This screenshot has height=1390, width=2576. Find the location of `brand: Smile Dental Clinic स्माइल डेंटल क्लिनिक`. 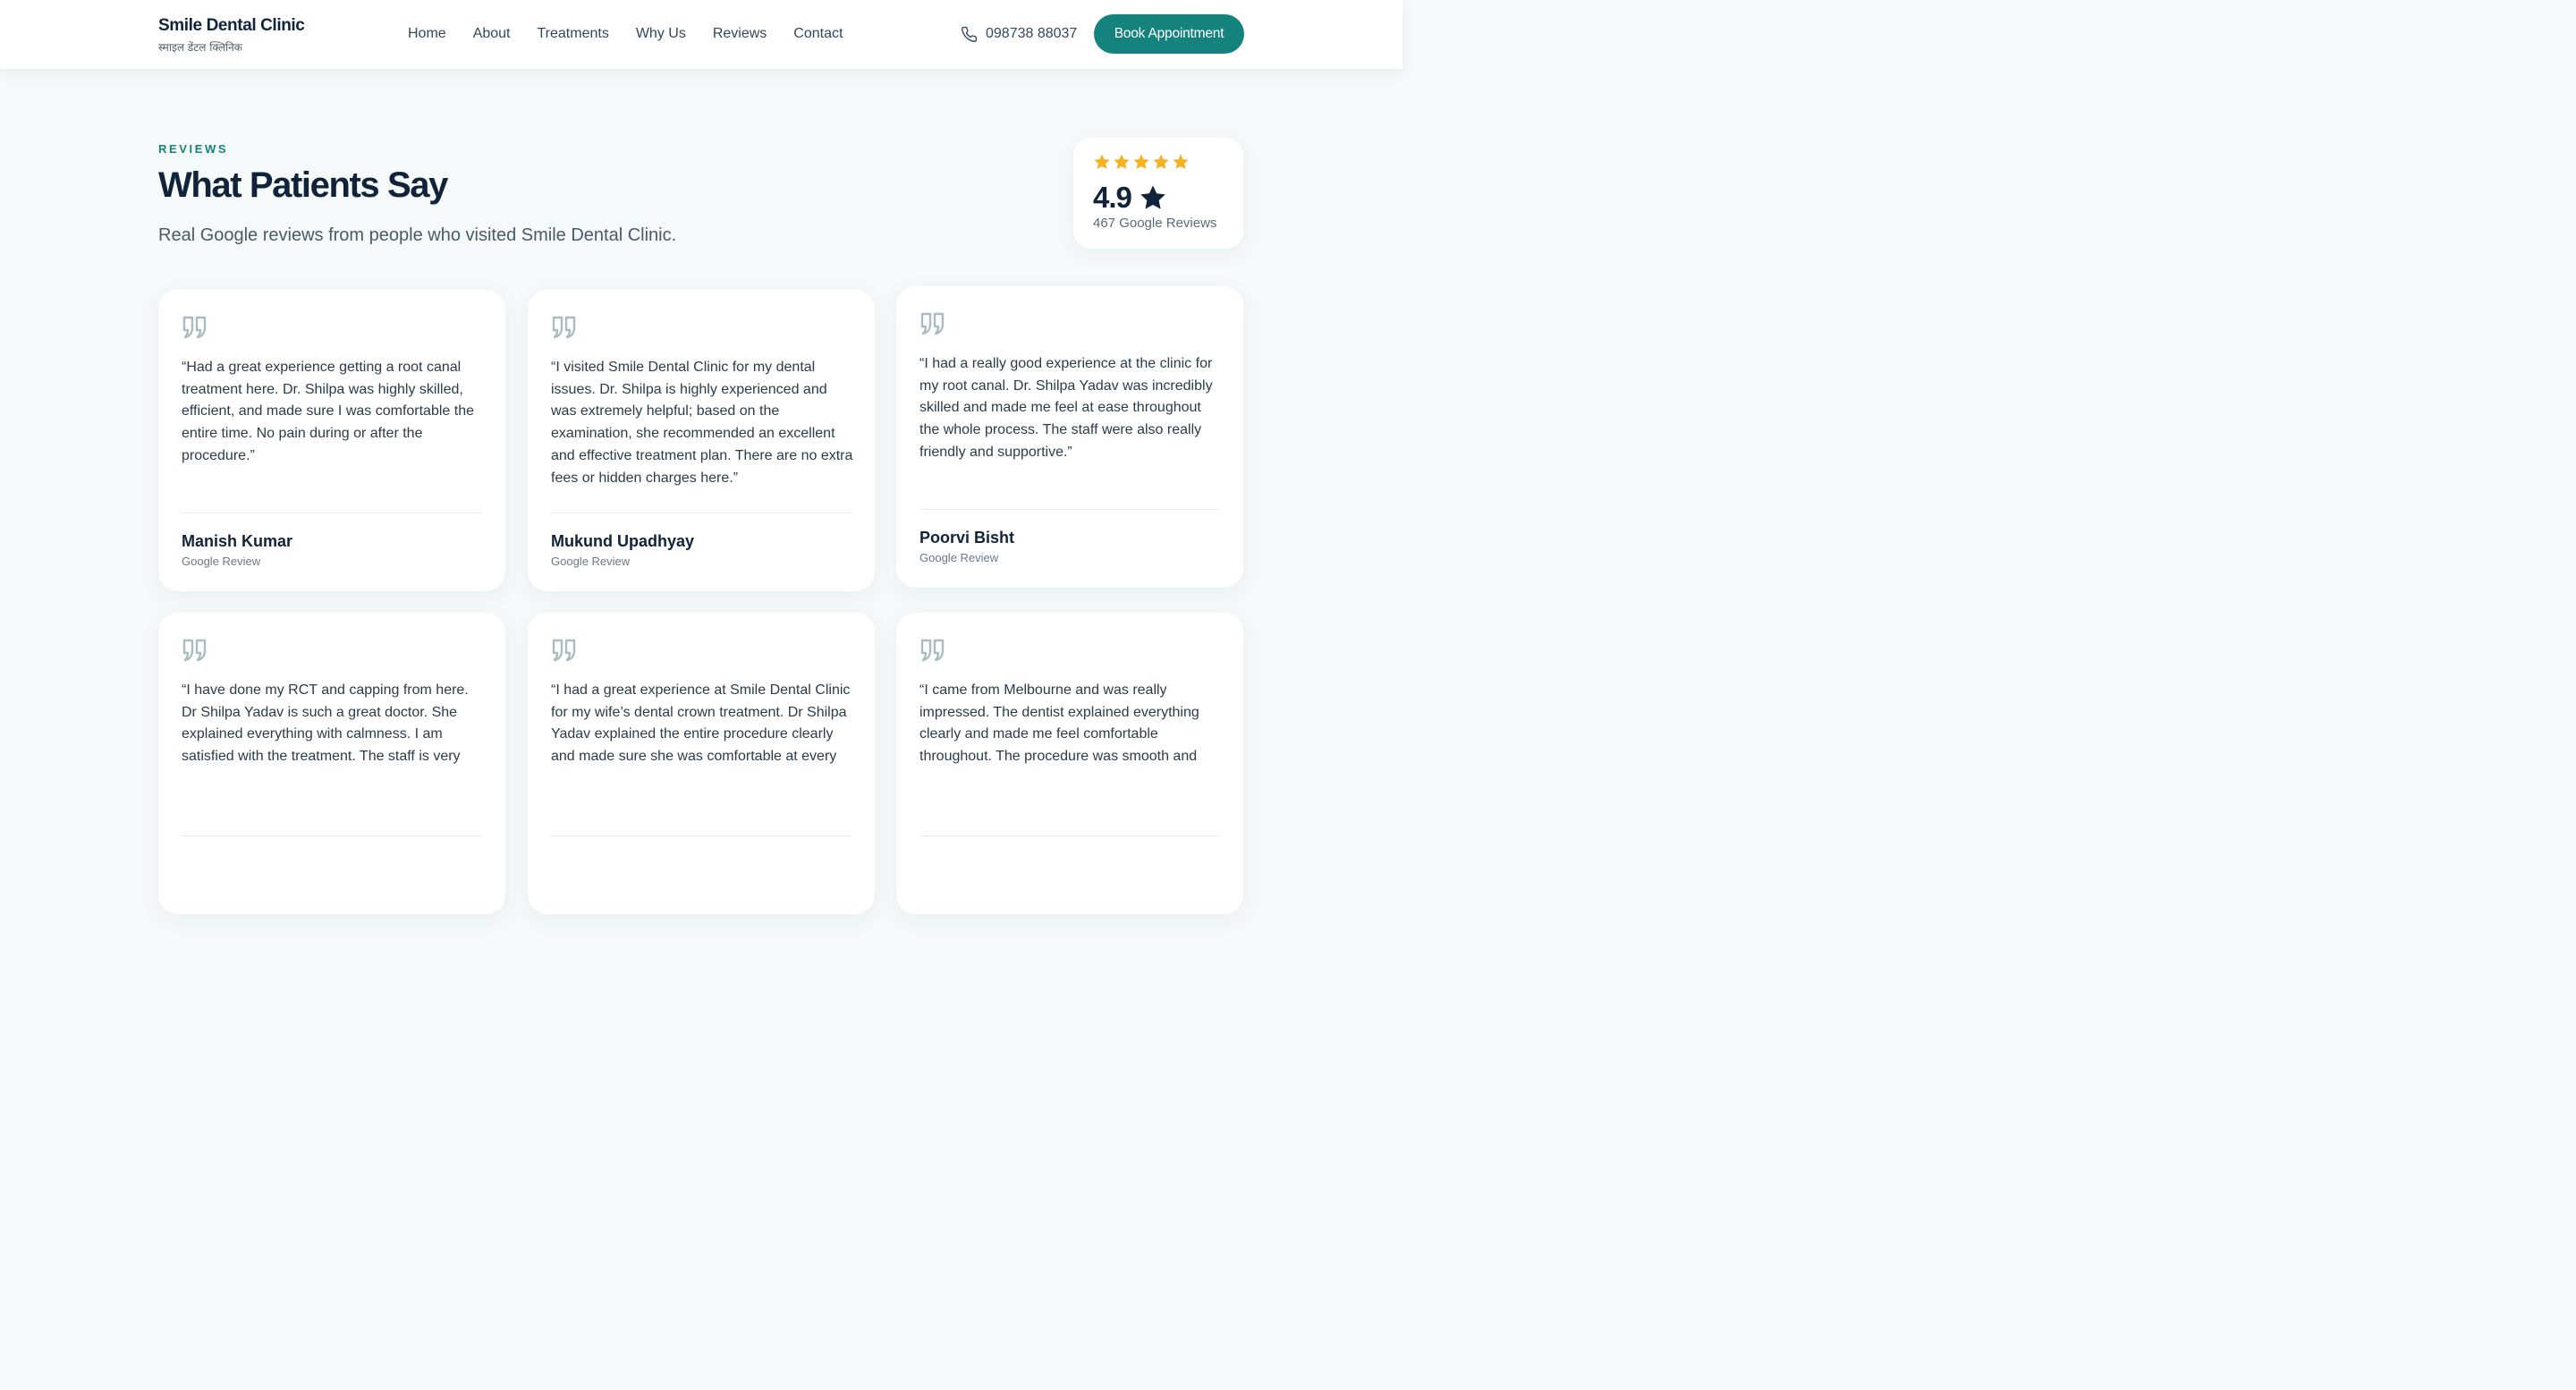

brand: Smile Dental Clinic स्माइल डेंटल क्लिनिक is located at coordinates (231, 35).